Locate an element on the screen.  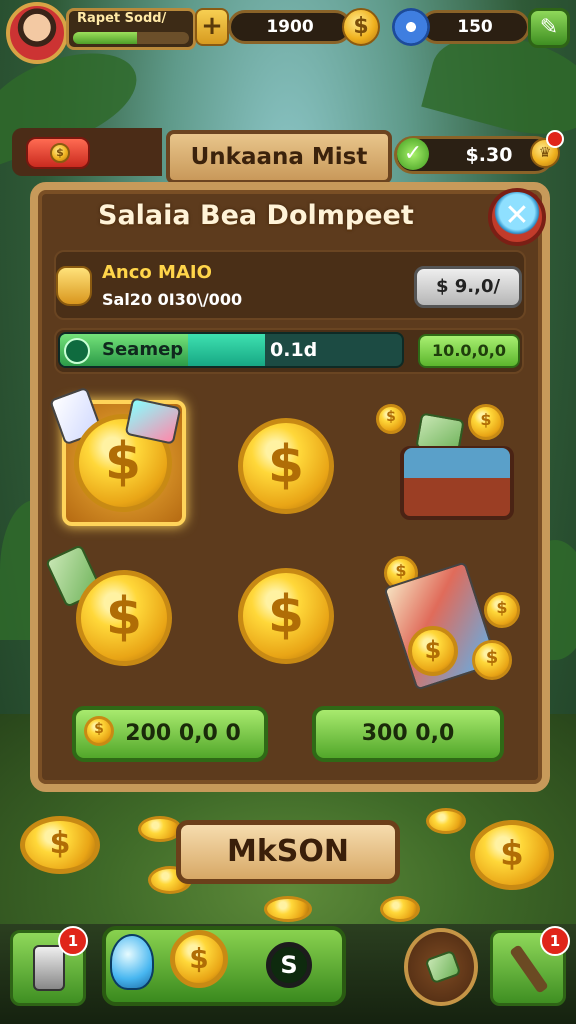
item-name: Anco MAIO is located at coordinates (157, 272).